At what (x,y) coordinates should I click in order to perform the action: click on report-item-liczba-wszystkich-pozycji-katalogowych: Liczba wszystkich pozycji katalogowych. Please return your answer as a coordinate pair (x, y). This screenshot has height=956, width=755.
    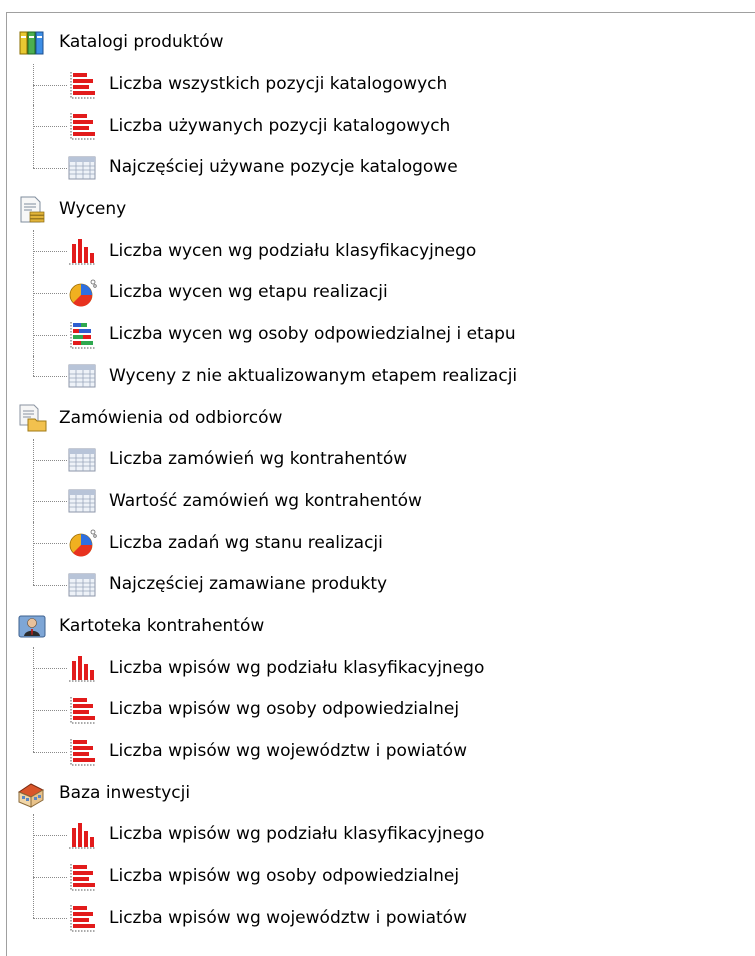
    Looking at the image, I should click on (381, 84).